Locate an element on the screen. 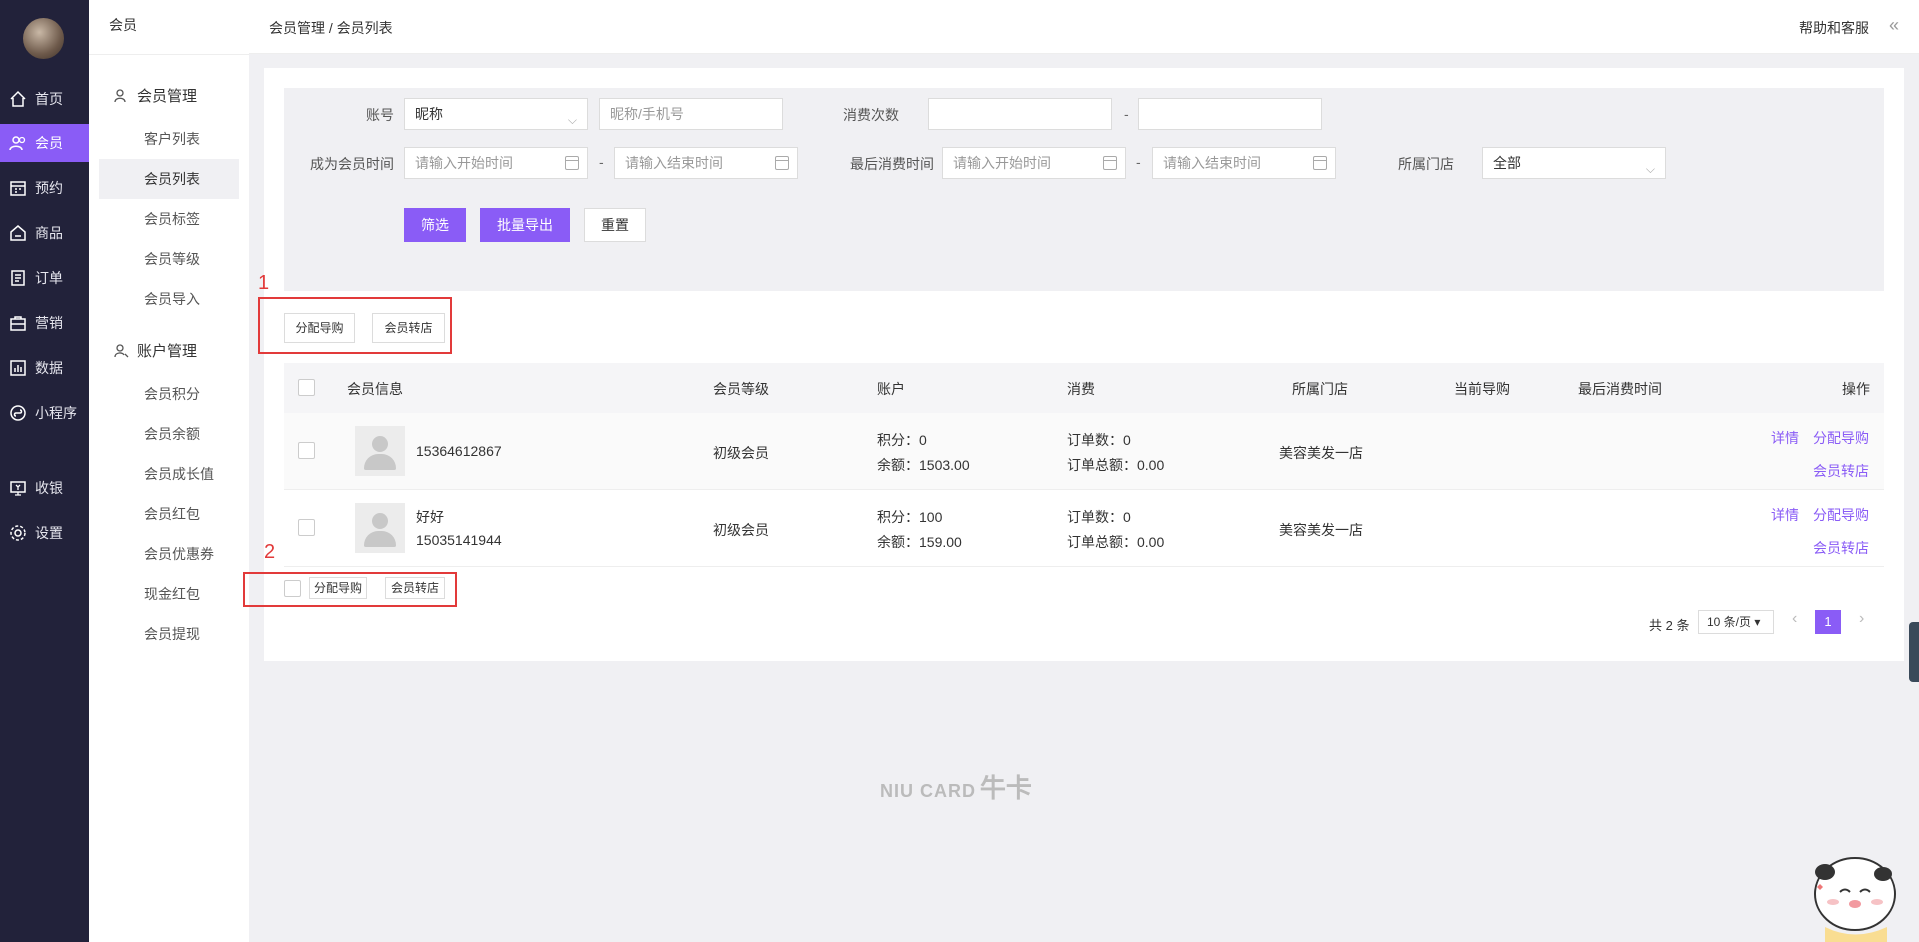 This screenshot has height=942, width=1919. member-points: 积分：100 is located at coordinates (910, 517).